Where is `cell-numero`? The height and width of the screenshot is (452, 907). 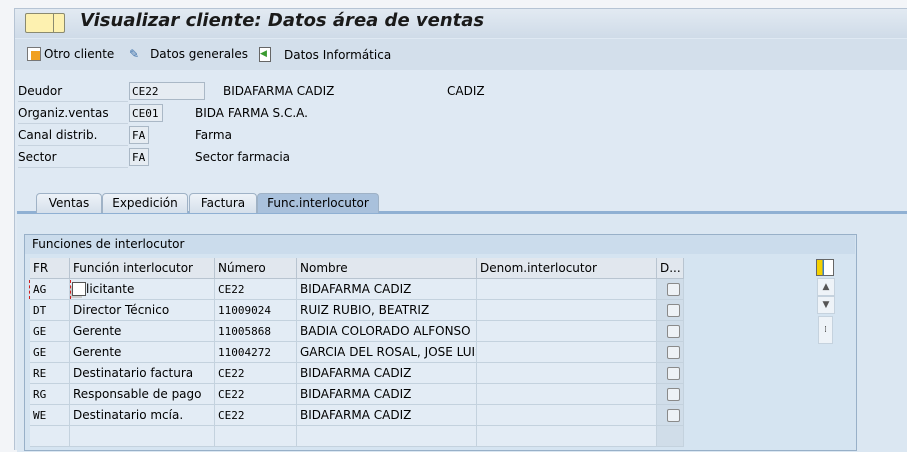
cell-numero is located at coordinates (256, 436).